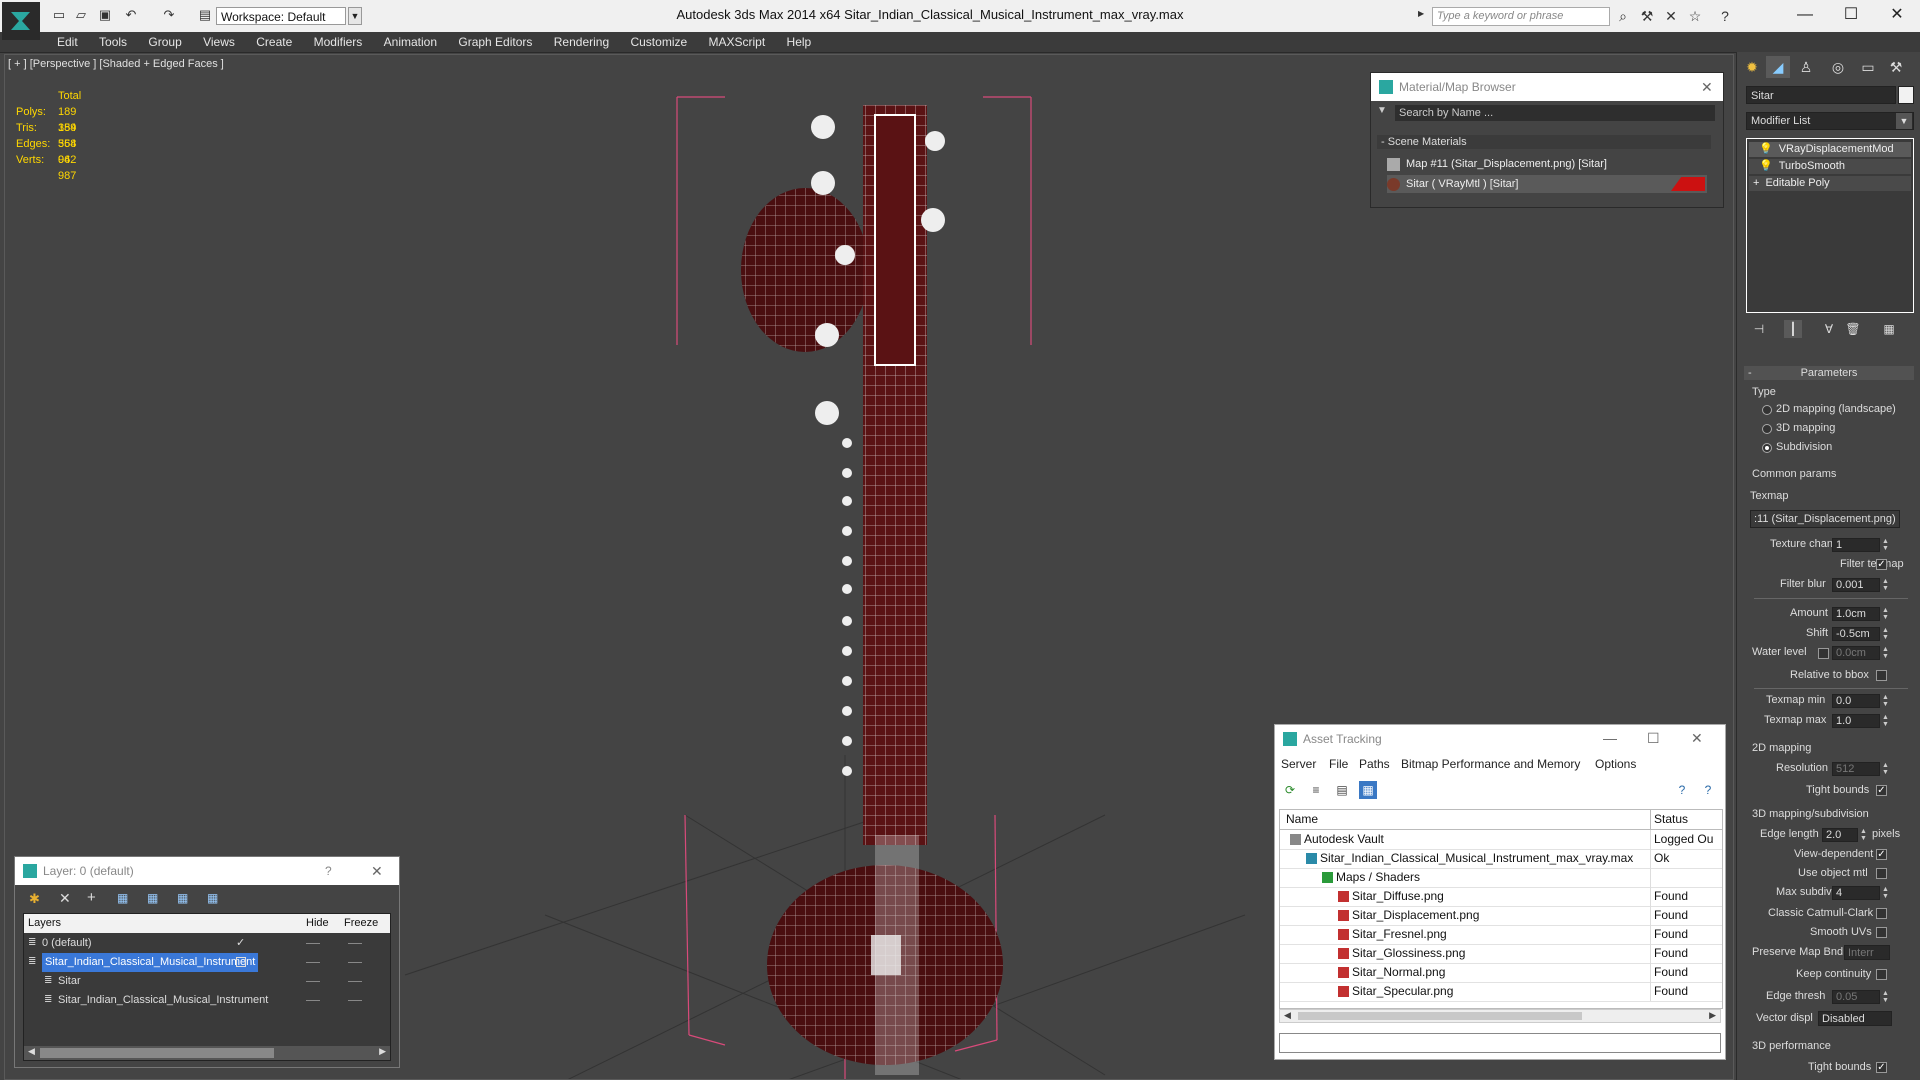 This screenshot has height=1080, width=1920. Describe the element at coordinates (281, 16) in the screenshot. I see `workspace-dropdown: Workspace: Default` at that location.